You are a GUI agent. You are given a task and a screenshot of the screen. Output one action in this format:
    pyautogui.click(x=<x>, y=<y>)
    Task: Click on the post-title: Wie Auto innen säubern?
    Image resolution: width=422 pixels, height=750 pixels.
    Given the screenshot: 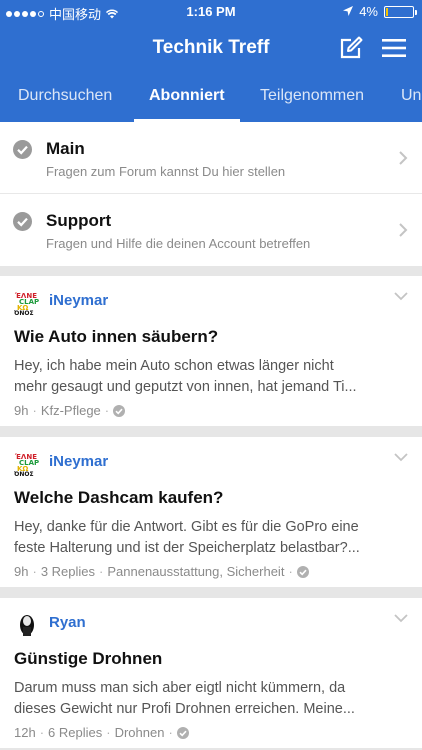 What is the action you would take?
    pyautogui.click(x=116, y=336)
    